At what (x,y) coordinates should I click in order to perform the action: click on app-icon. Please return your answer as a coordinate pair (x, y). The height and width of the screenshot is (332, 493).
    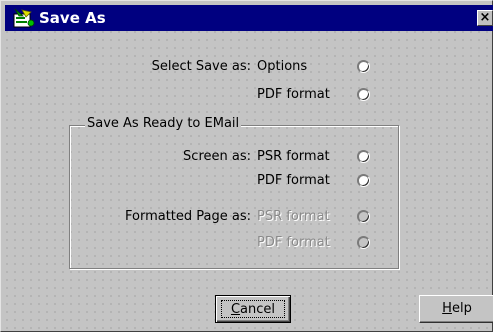
    Looking at the image, I should click on (24, 18).